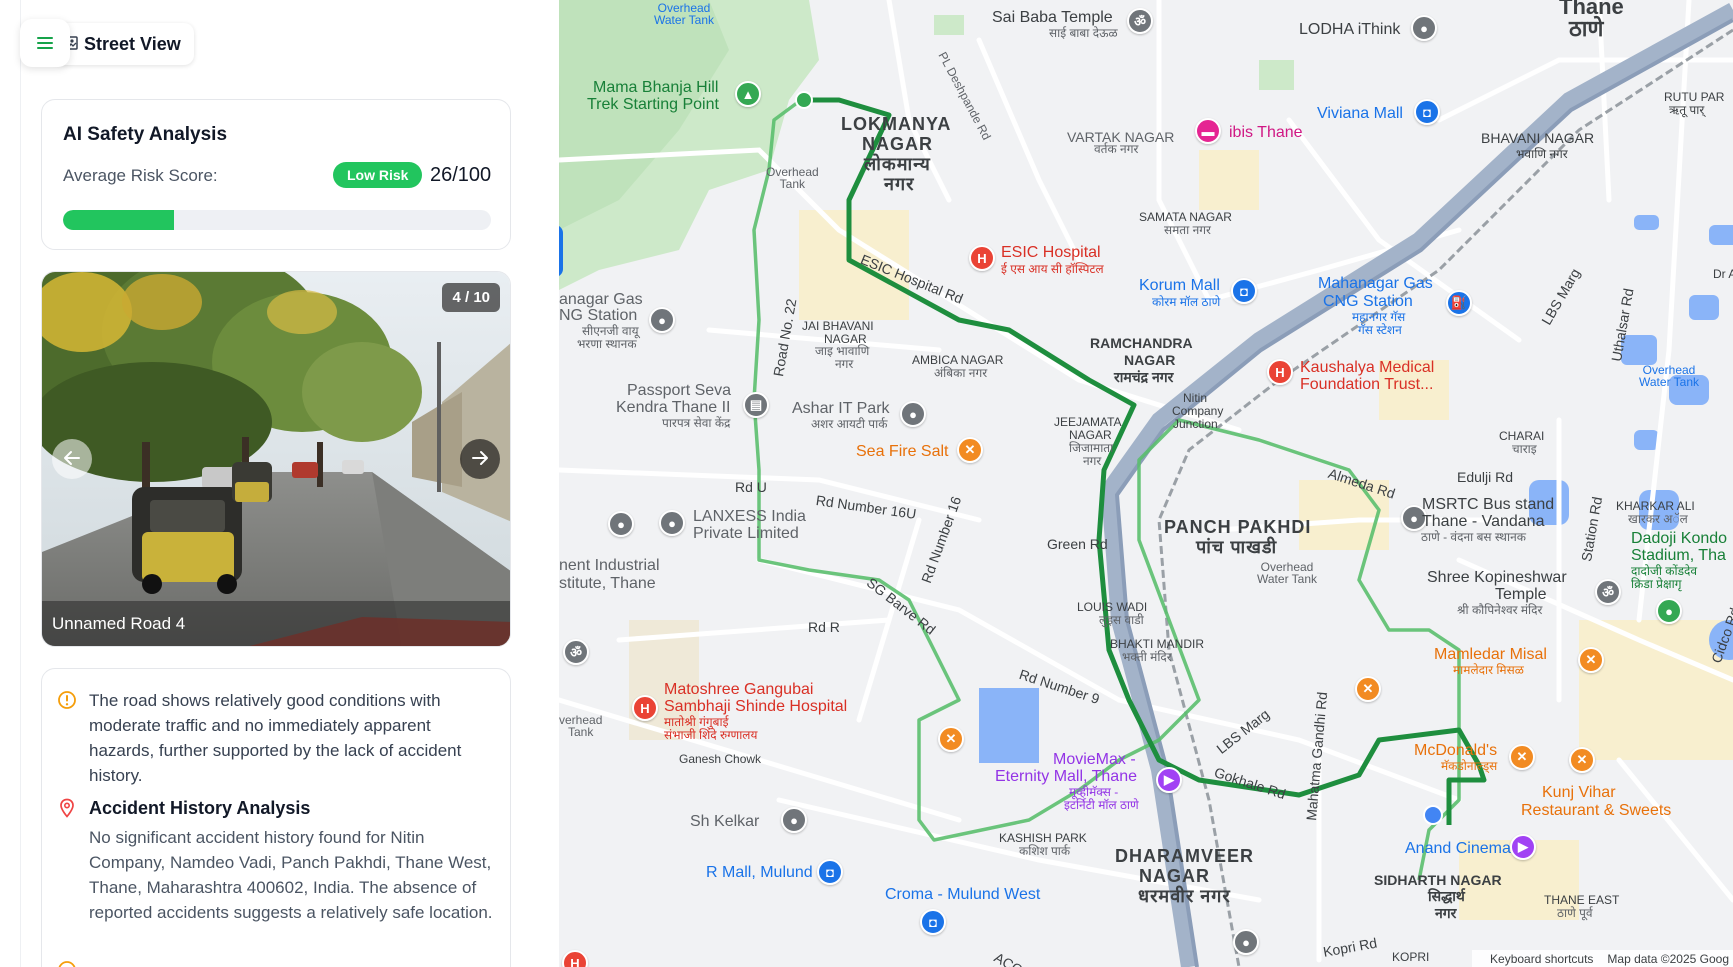 The width and height of the screenshot is (1733, 967). What do you see at coordinates (1586, 28) in the screenshot?
I see `map-label-thane-mr: ठाणे` at bounding box center [1586, 28].